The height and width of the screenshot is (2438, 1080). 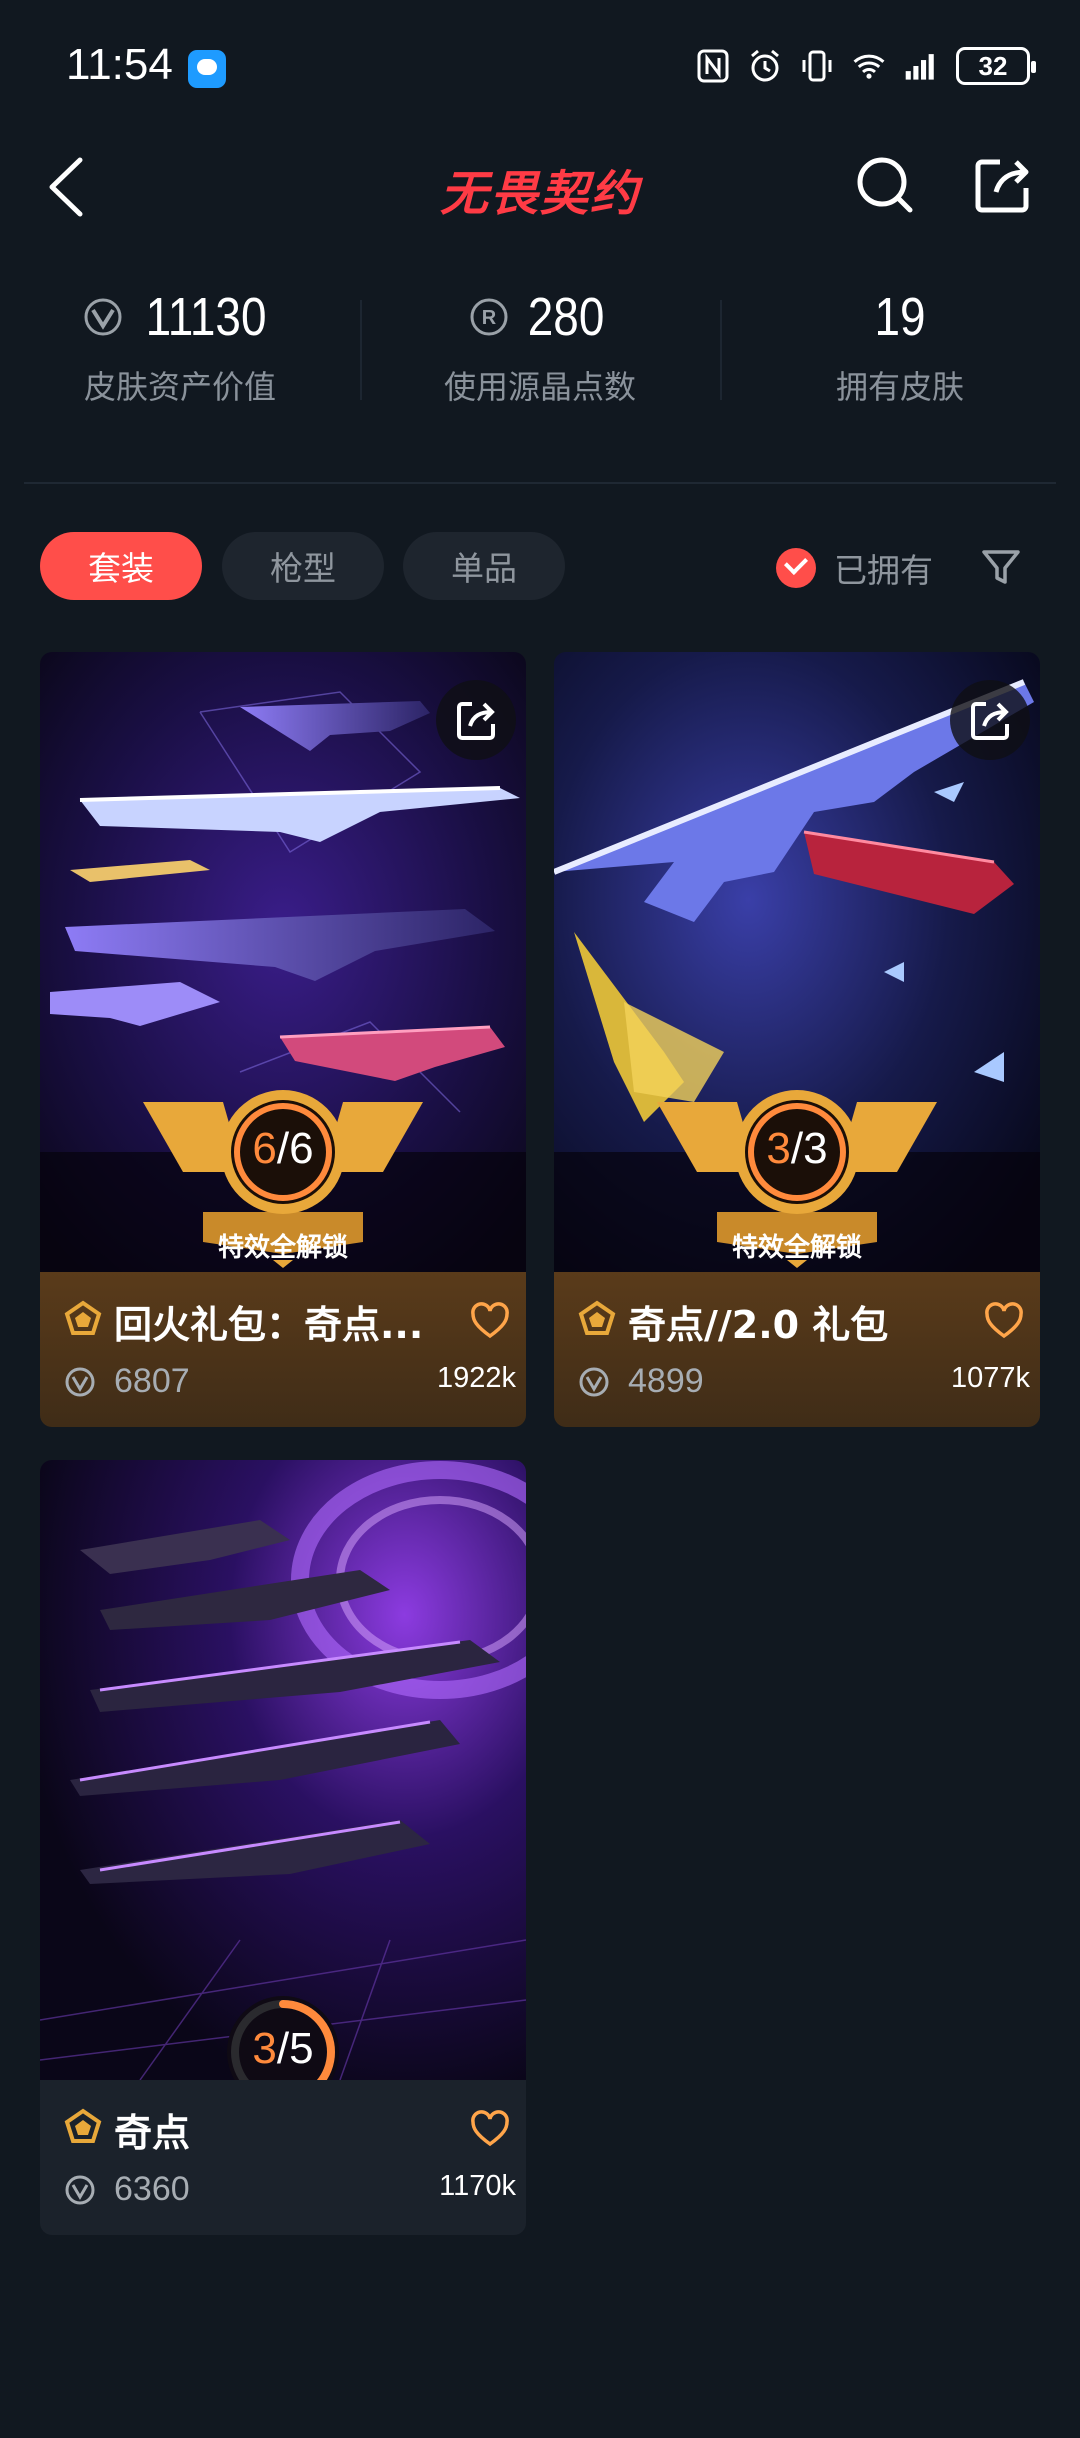 I want to click on stat-radianite: R 280 使用源晶点数, so click(x=540, y=350).